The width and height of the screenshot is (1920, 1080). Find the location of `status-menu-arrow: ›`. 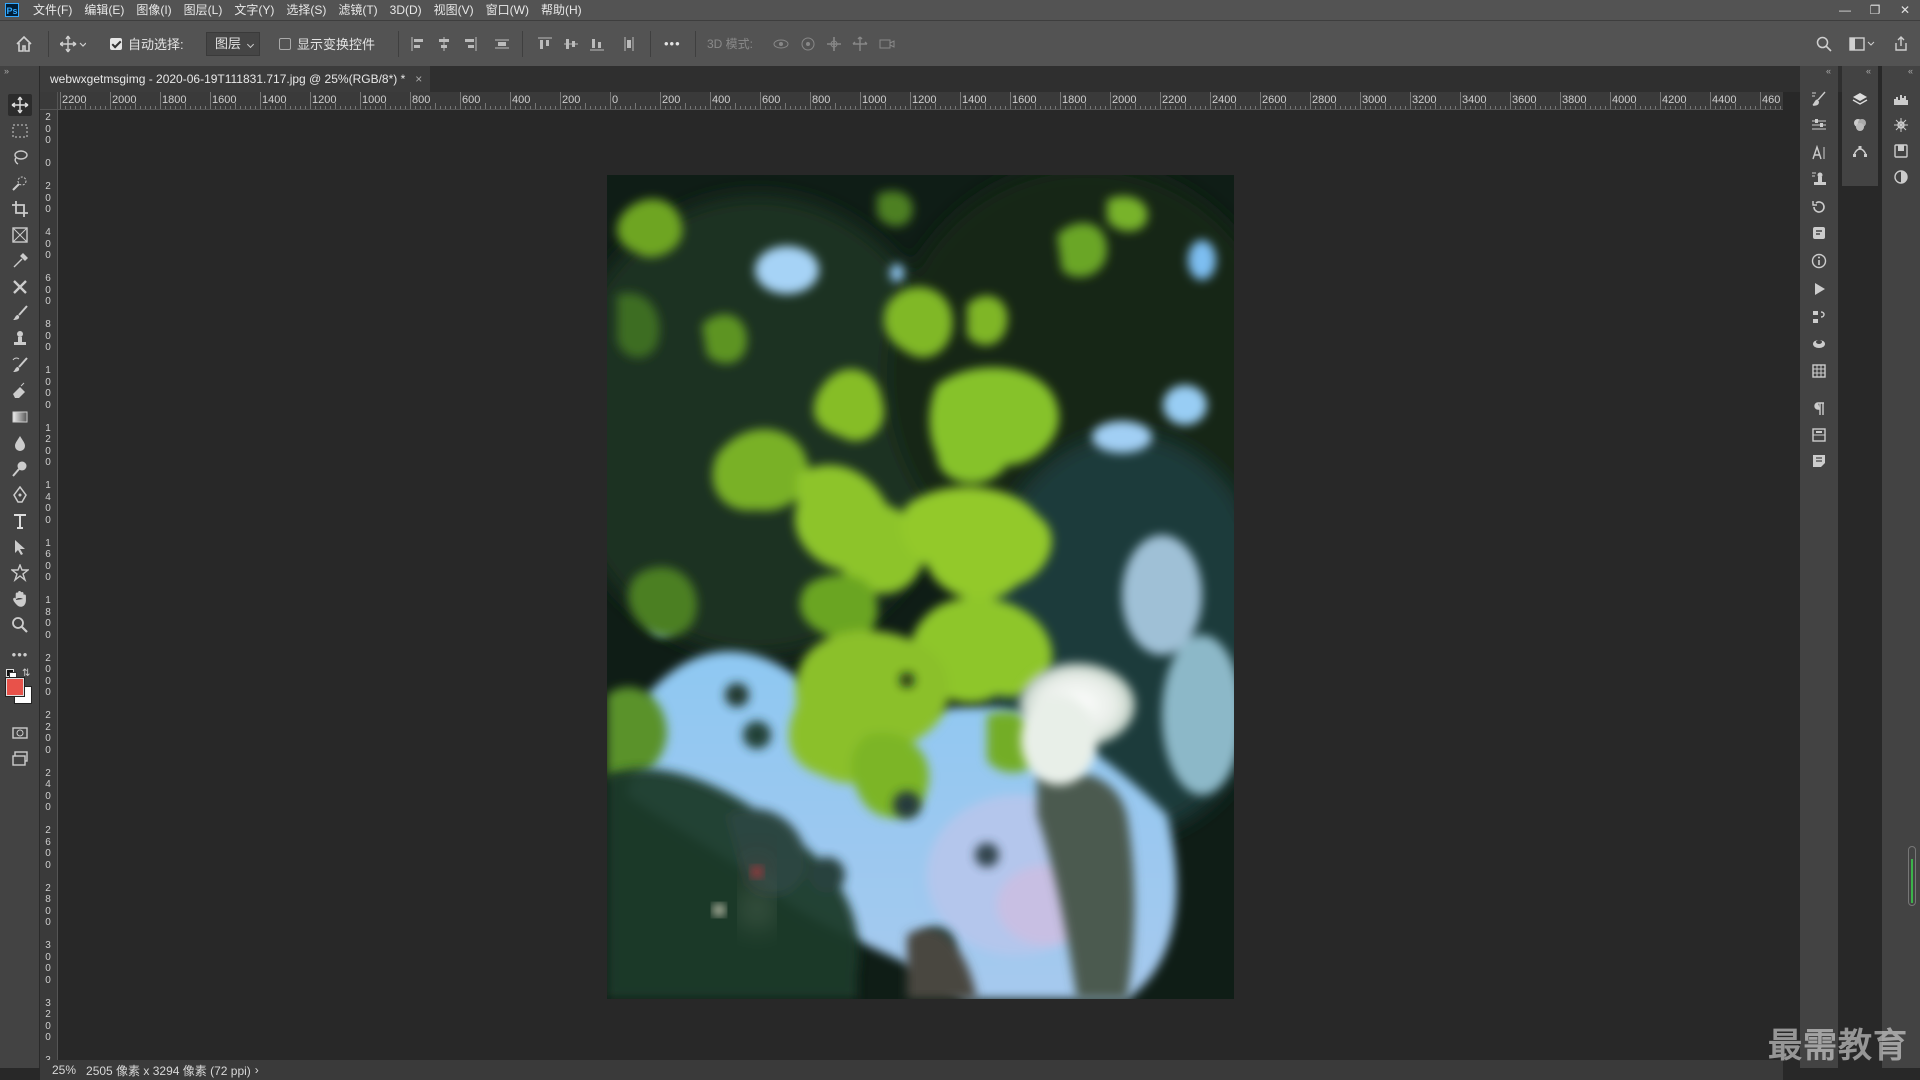

status-menu-arrow: › is located at coordinates (257, 1070).